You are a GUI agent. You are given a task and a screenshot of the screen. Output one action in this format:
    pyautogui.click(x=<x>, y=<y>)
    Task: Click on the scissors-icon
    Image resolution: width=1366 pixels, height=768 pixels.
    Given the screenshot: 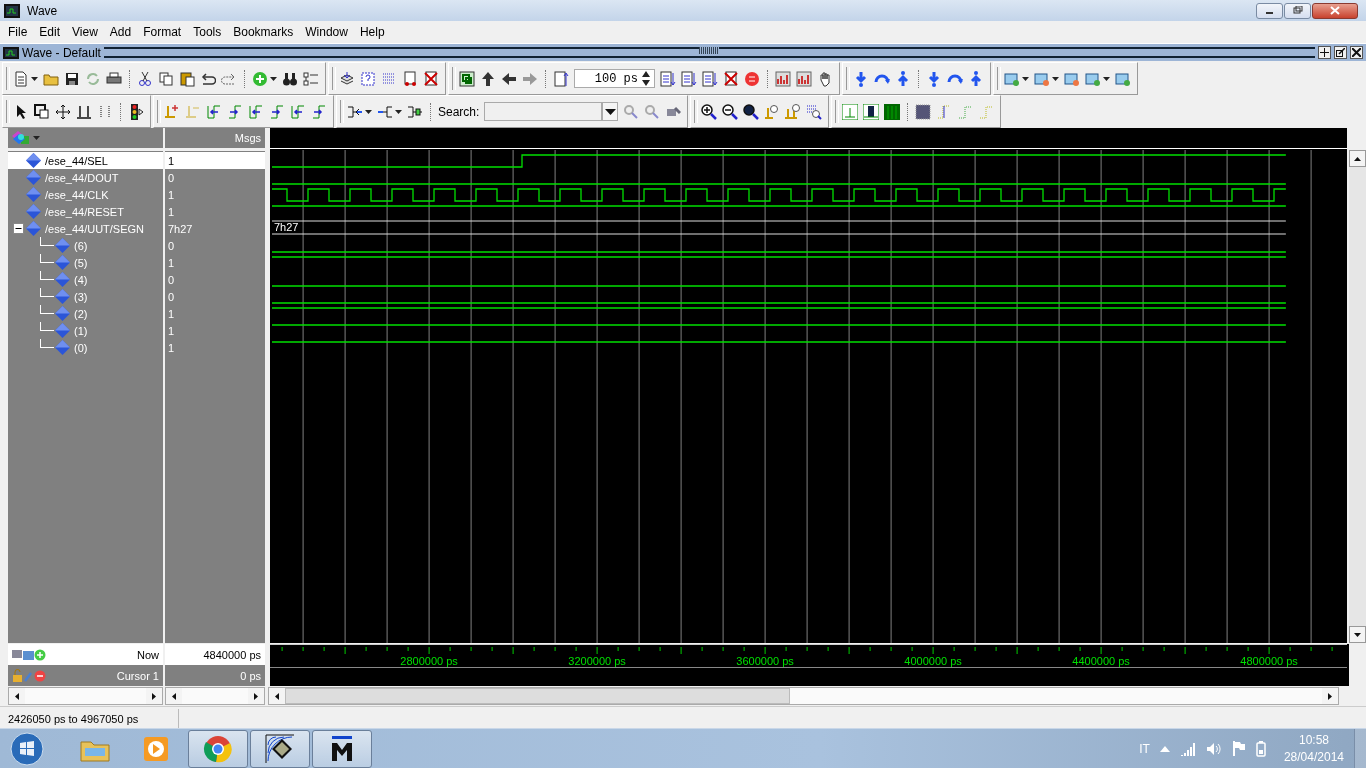 What is the action you would take?
    pyautogui.click(x=145, y=78)
    